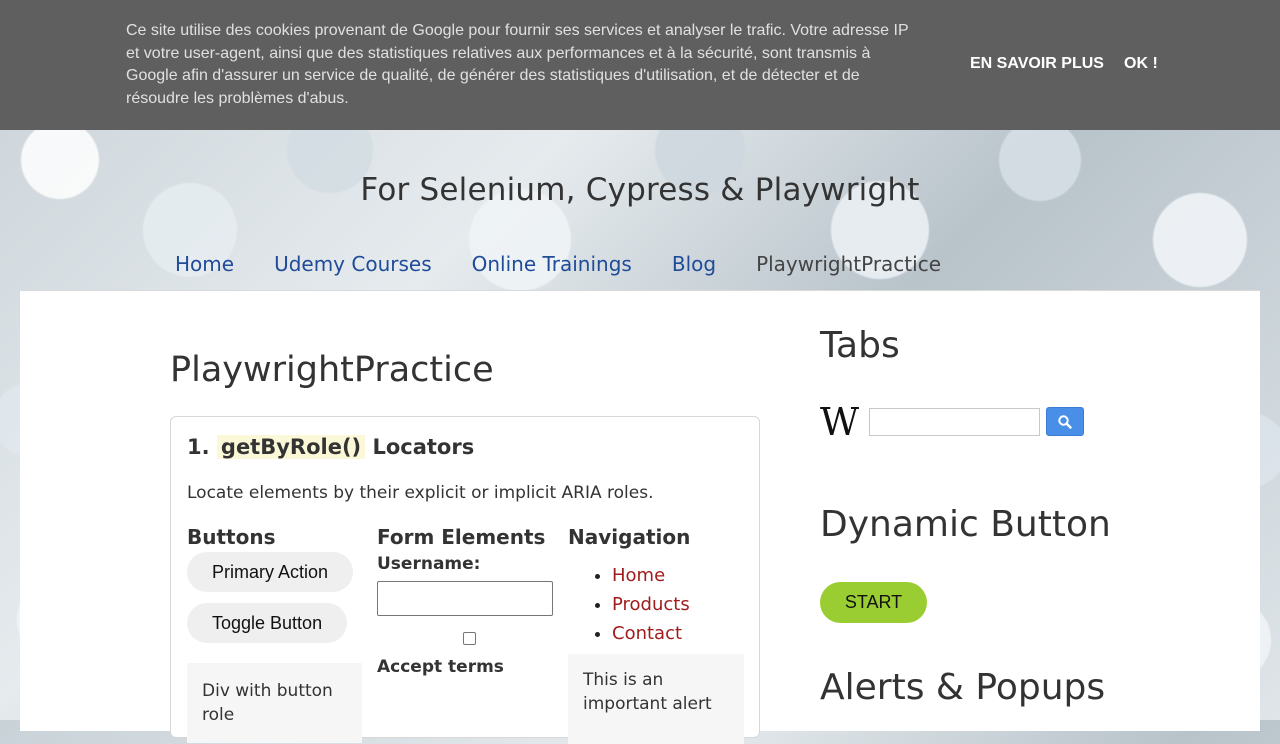  What do you see at coordinates (204, 264) in the screenshot?
I see `nav-link-home: Home` at bounding box center [204, 264].